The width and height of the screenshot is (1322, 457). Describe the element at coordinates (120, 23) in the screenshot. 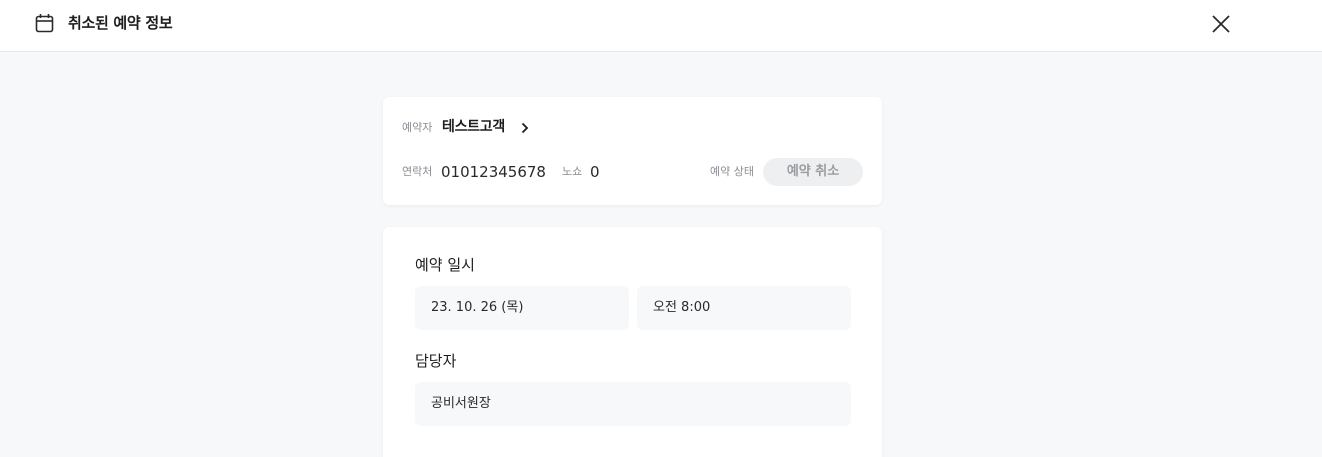

I see `page-title: 취소된 예약 정보` at that location.